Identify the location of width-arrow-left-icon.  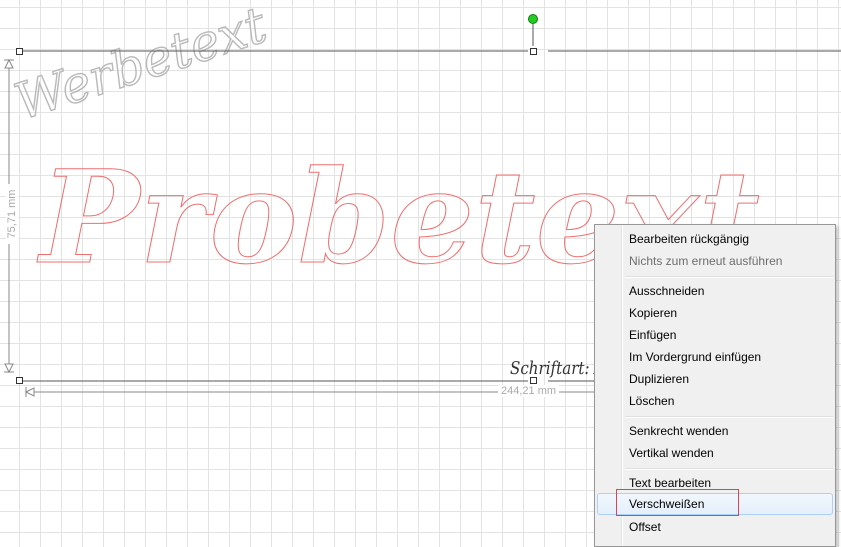
(29, 392).